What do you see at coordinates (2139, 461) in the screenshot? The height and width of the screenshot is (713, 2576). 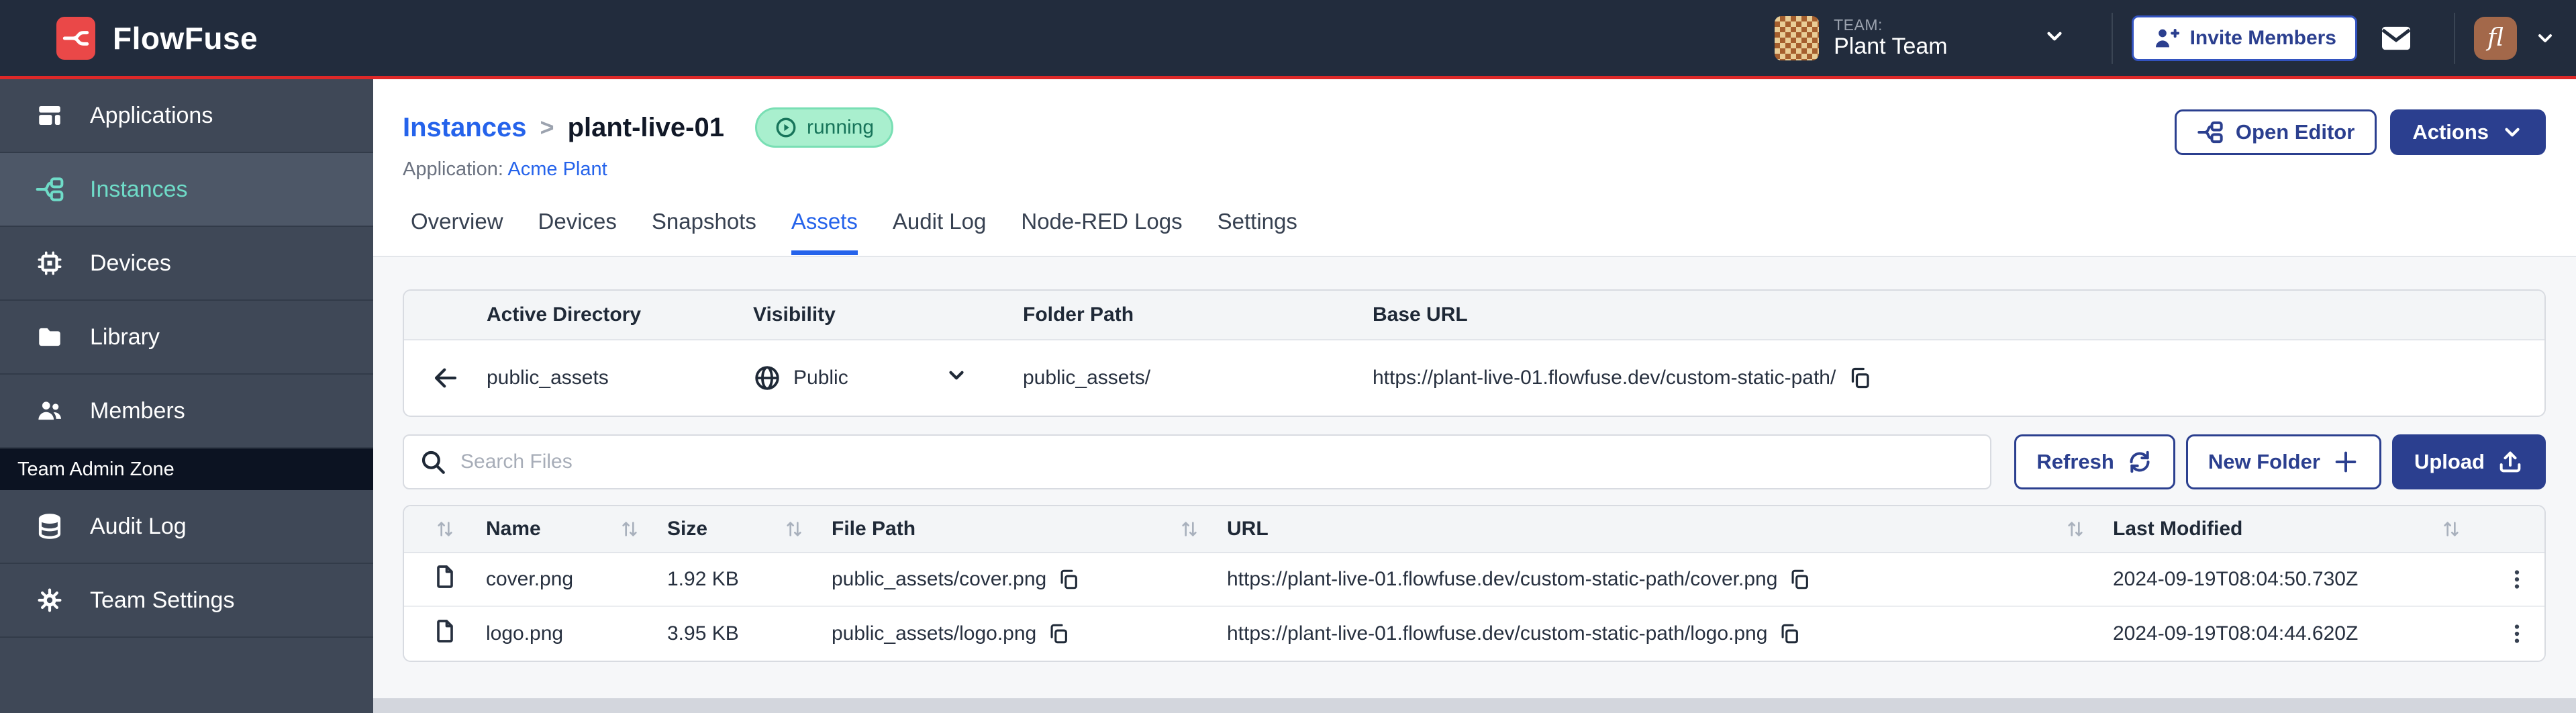 I see `refresh-icon` at bounding box center [2139, 461].